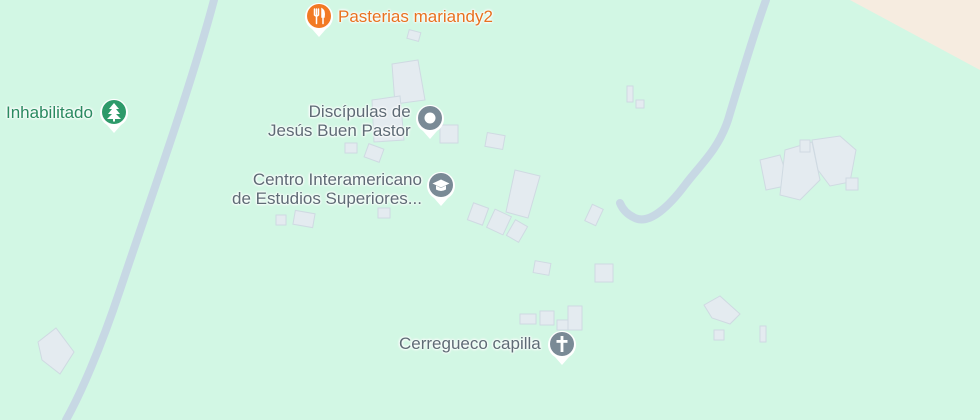 This screenshot has height=420, width=980. What do you see at coordinates (441, 187) in the screenshot?
I see `graduation-cap-icon` at bounding box center [441, 187].